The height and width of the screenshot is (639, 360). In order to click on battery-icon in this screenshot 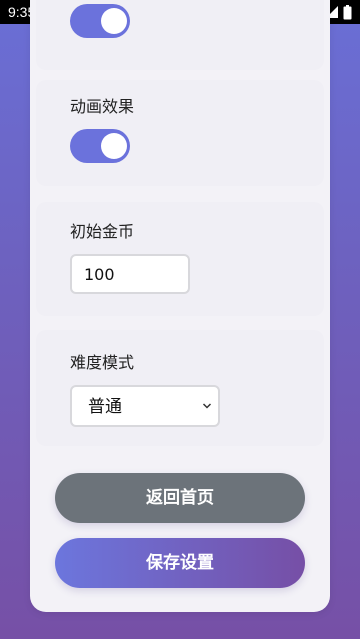, I will do `click(347, 11)`.